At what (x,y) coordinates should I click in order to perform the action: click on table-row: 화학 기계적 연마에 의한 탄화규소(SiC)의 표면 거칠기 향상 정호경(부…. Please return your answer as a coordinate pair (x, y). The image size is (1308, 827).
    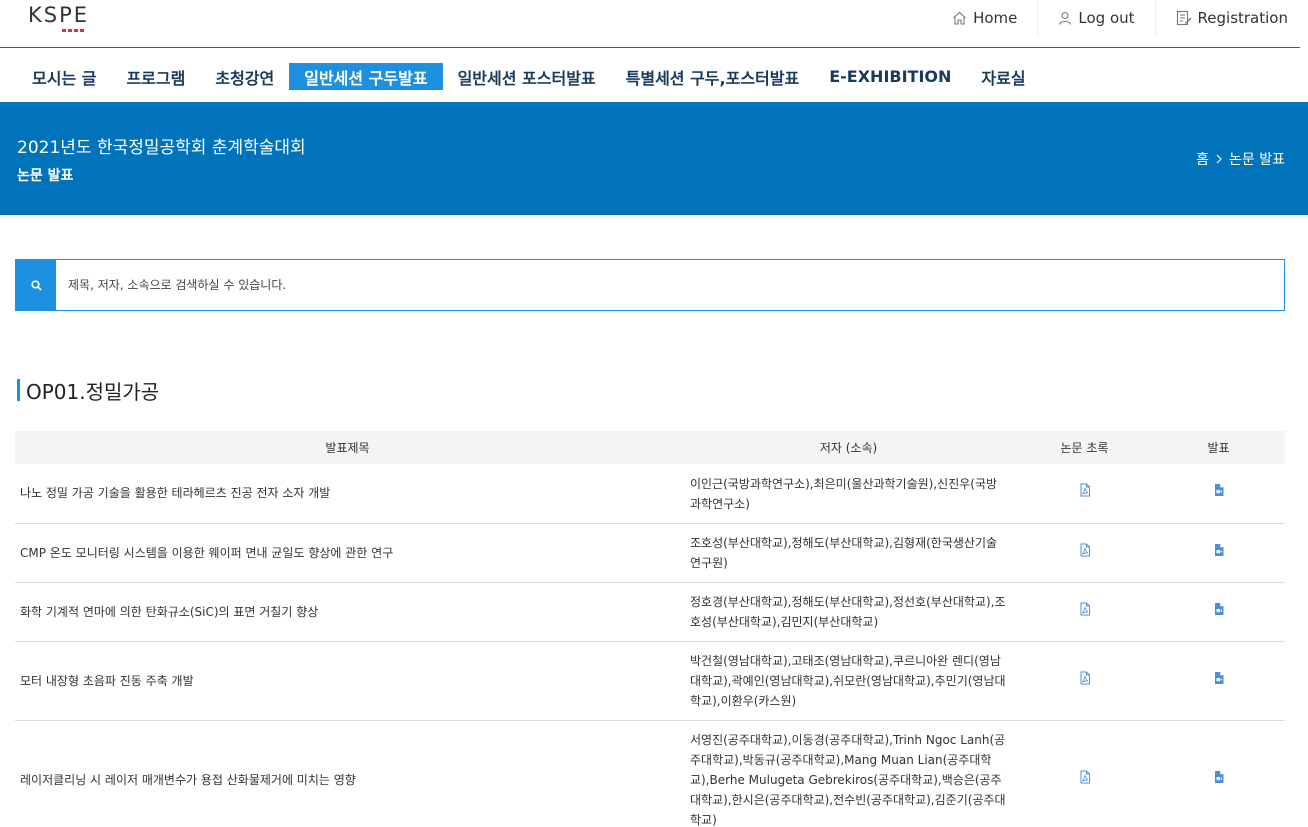
    Looking at the image, I should click on (650, 612).